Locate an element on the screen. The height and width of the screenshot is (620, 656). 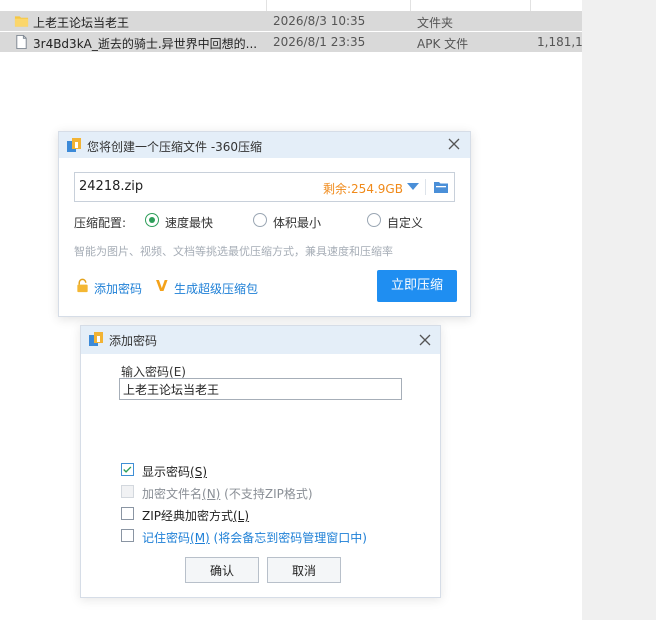
remember-password-checkbox is located at coordinates (127, 535).